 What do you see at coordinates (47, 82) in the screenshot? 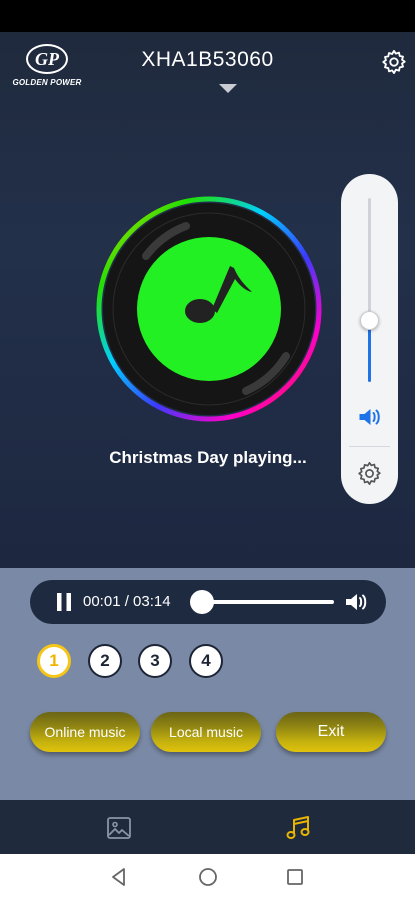
I see `logo-name: GOLDEN POWER` at bounding box center [47, 82].